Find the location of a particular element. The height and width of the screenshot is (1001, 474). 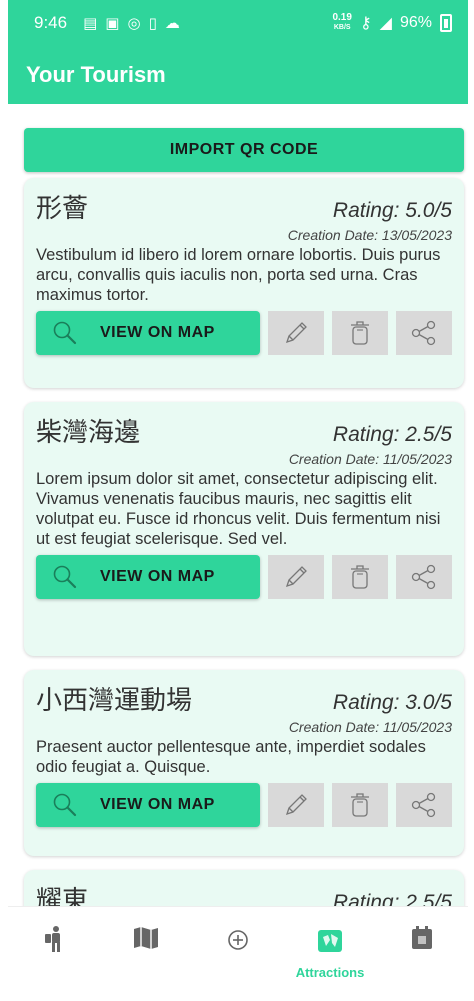

status-time: 9:46 is located at coordinates (51, 22).